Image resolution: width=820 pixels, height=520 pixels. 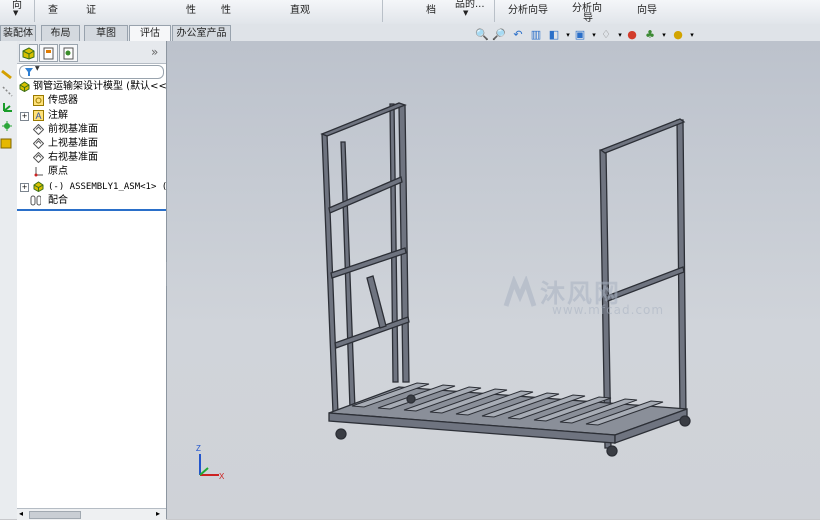 What do you see at coordinates (29, 72) in the screenshot?
I see `filter-icon` at bounding box center [29, 72].